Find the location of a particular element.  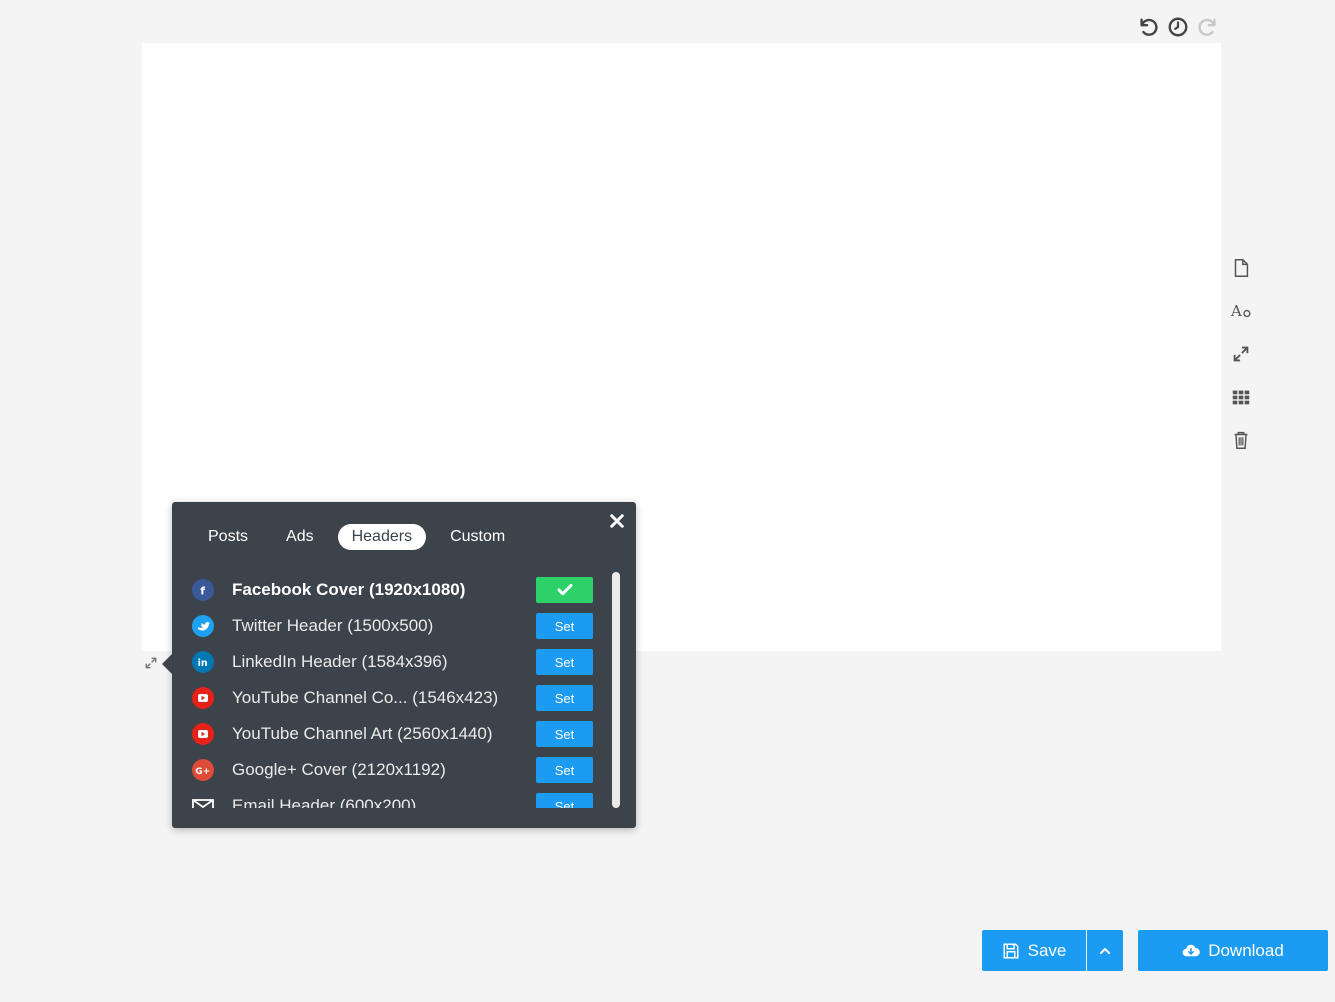

close-icon is located at coordinates (617, 521).